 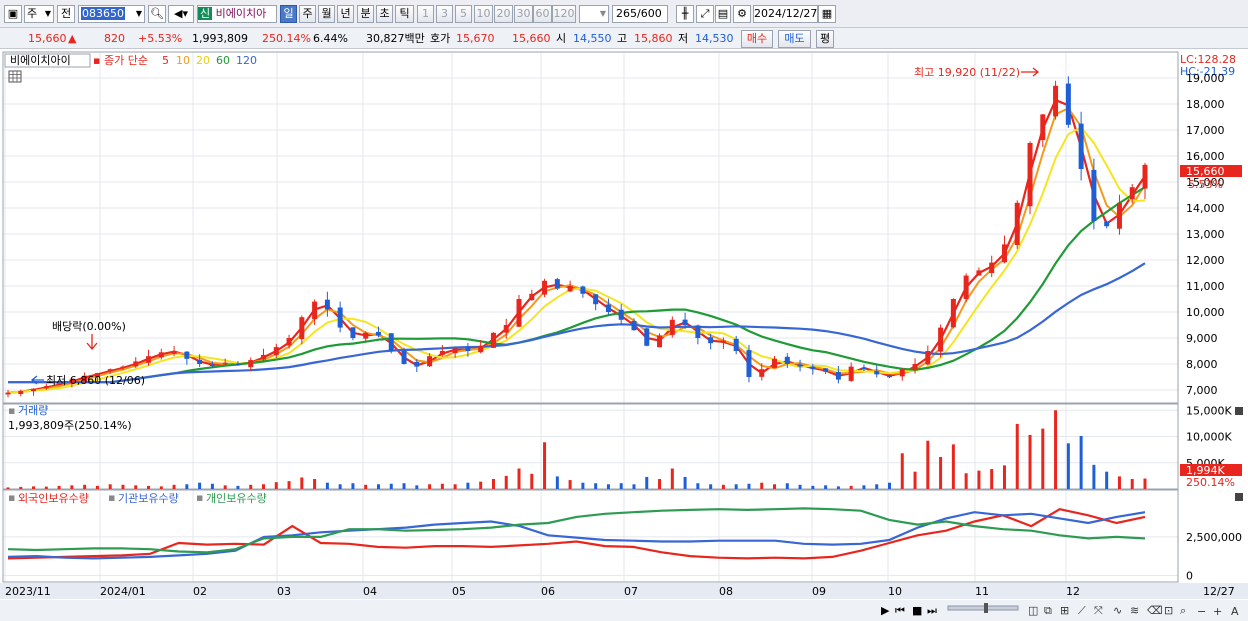 I want to click on period-tick-button: 틱, so click(x=404, y=14).